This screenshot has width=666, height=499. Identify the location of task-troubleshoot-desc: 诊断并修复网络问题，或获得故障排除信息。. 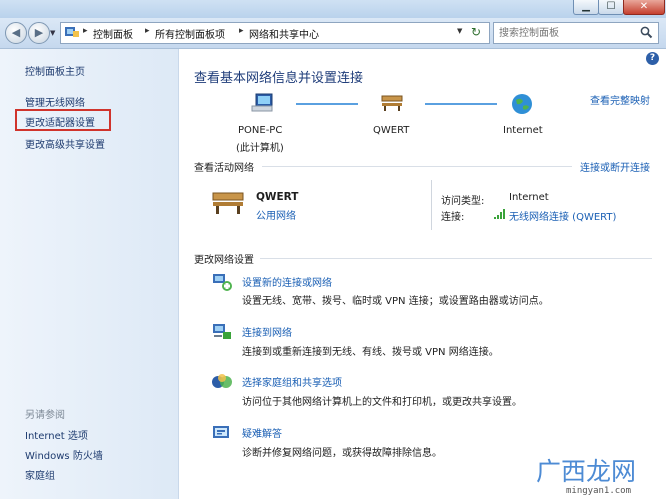
(342, 453).